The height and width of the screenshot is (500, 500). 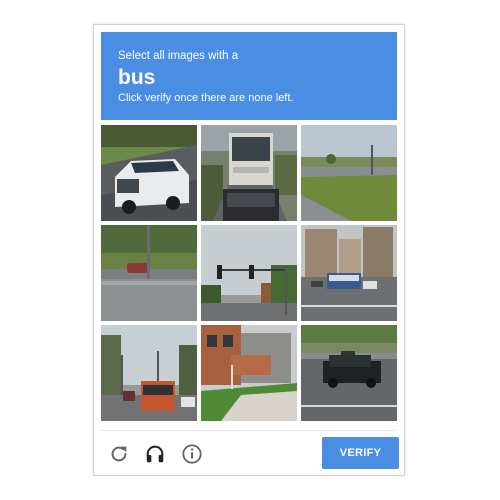 What do you see at coordinates (119, 454) in the screenshot?
I see `reload-icon` at bounding box center [119, 454].